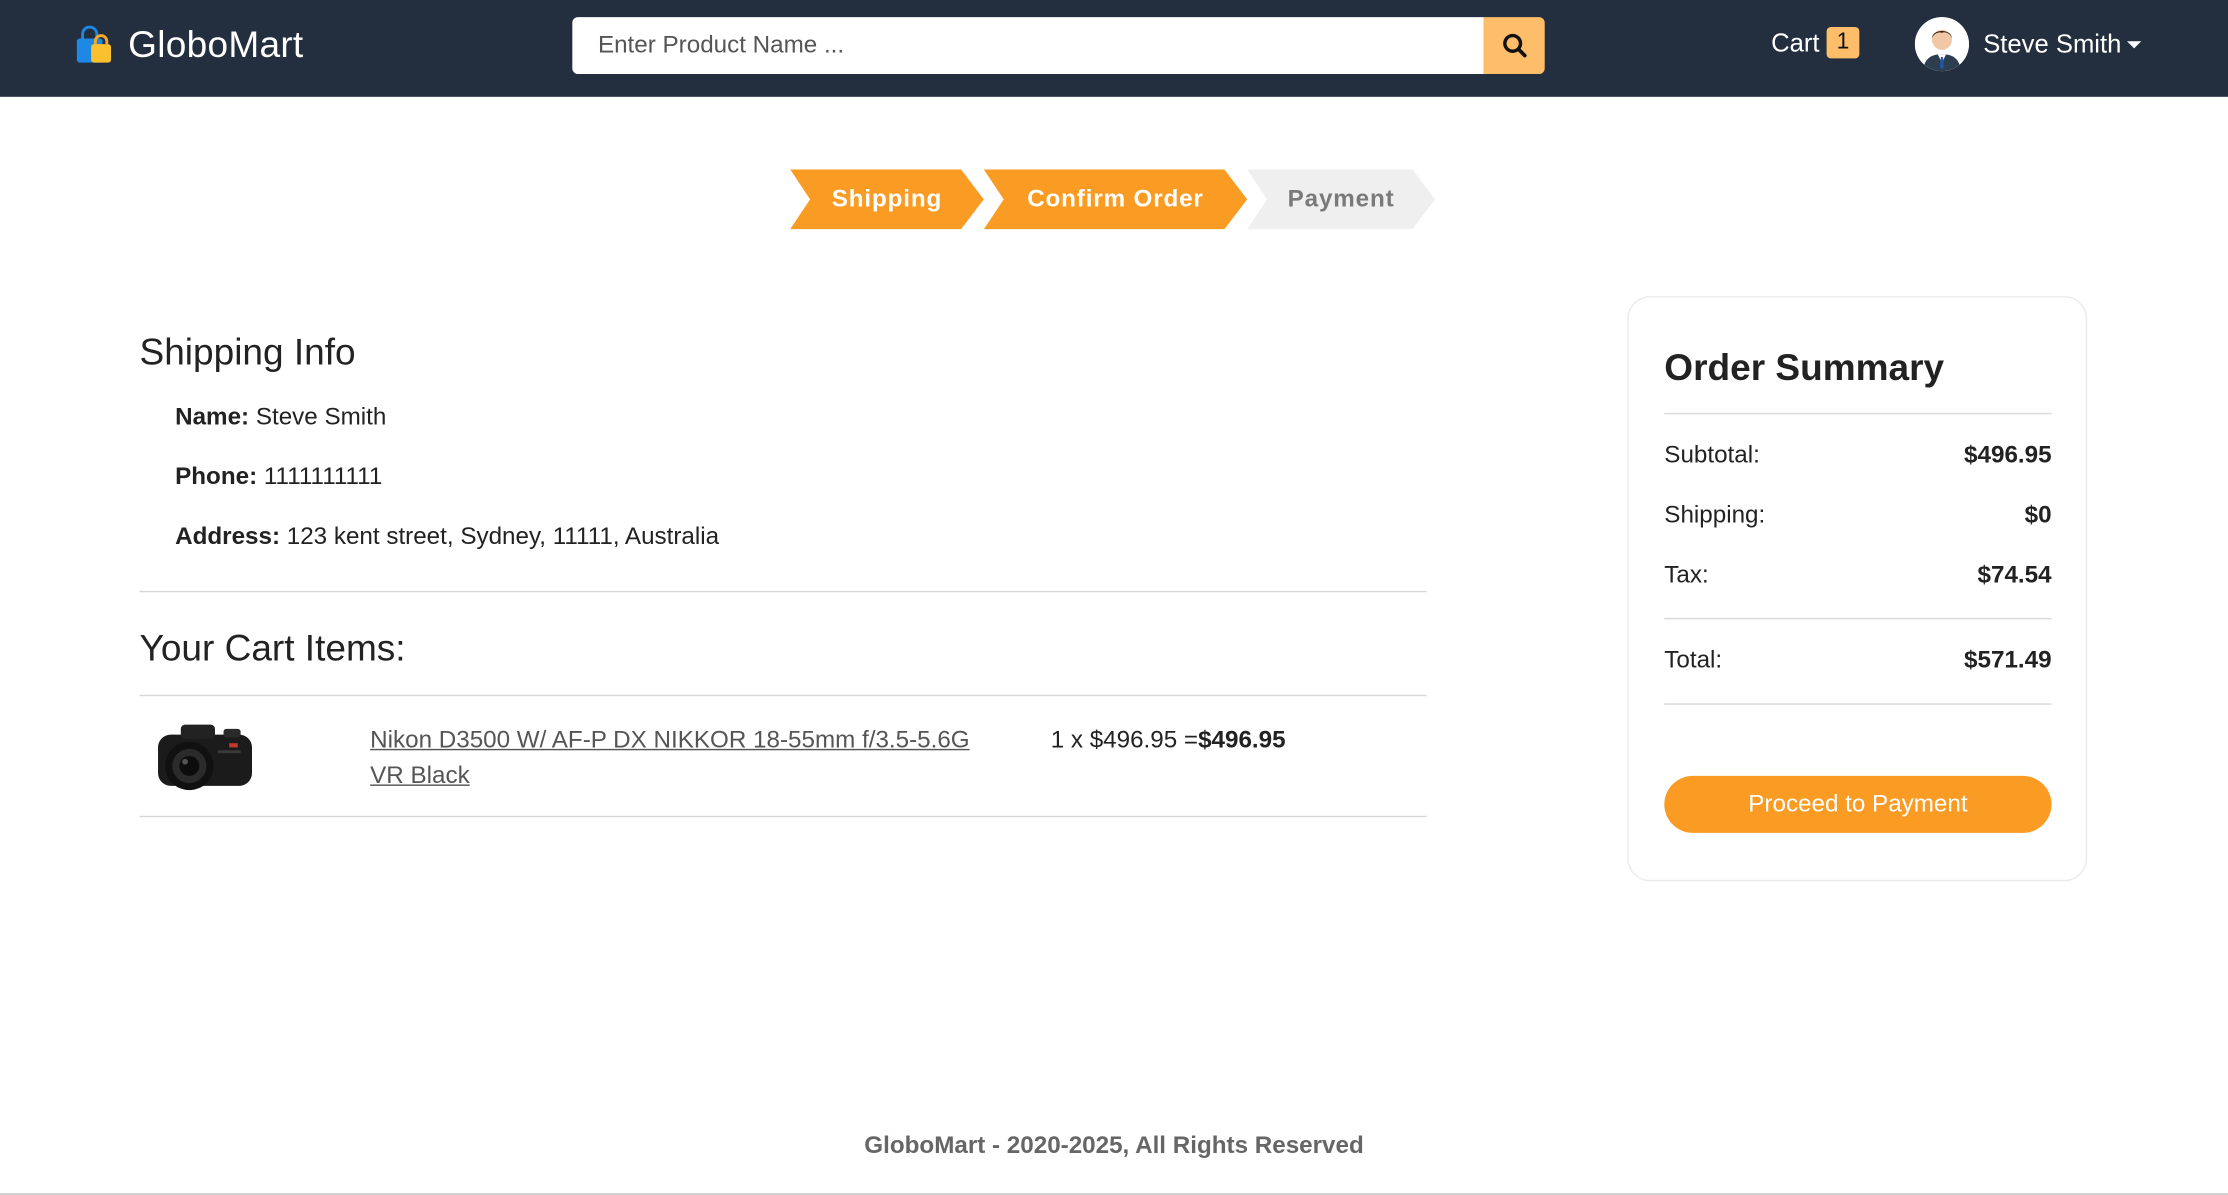 The width and height of the screenshot is (2228, 1195). What do you see at coordinates (1843, 43) in the screenshot?
I see `cart-count-badge: 1` at bounding box center [1843, 43].